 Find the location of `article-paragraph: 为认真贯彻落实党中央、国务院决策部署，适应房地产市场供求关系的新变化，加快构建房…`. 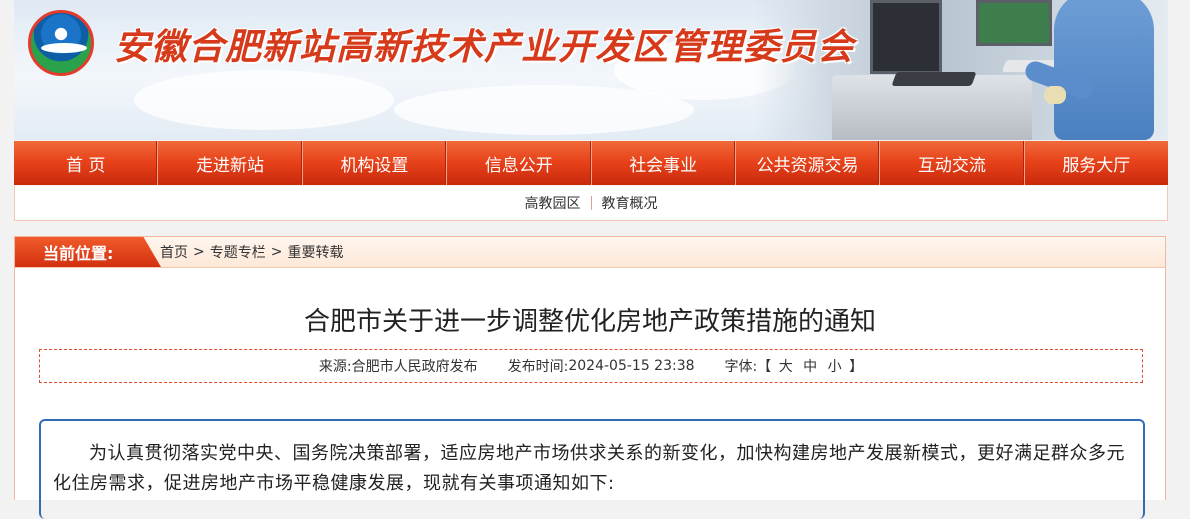

article-paragraph: 为认真贯彻落实党中央、国务院决策部署，适应房地产市场供求关系的新变化，加快构建房… is located at coordinates (589, 468).